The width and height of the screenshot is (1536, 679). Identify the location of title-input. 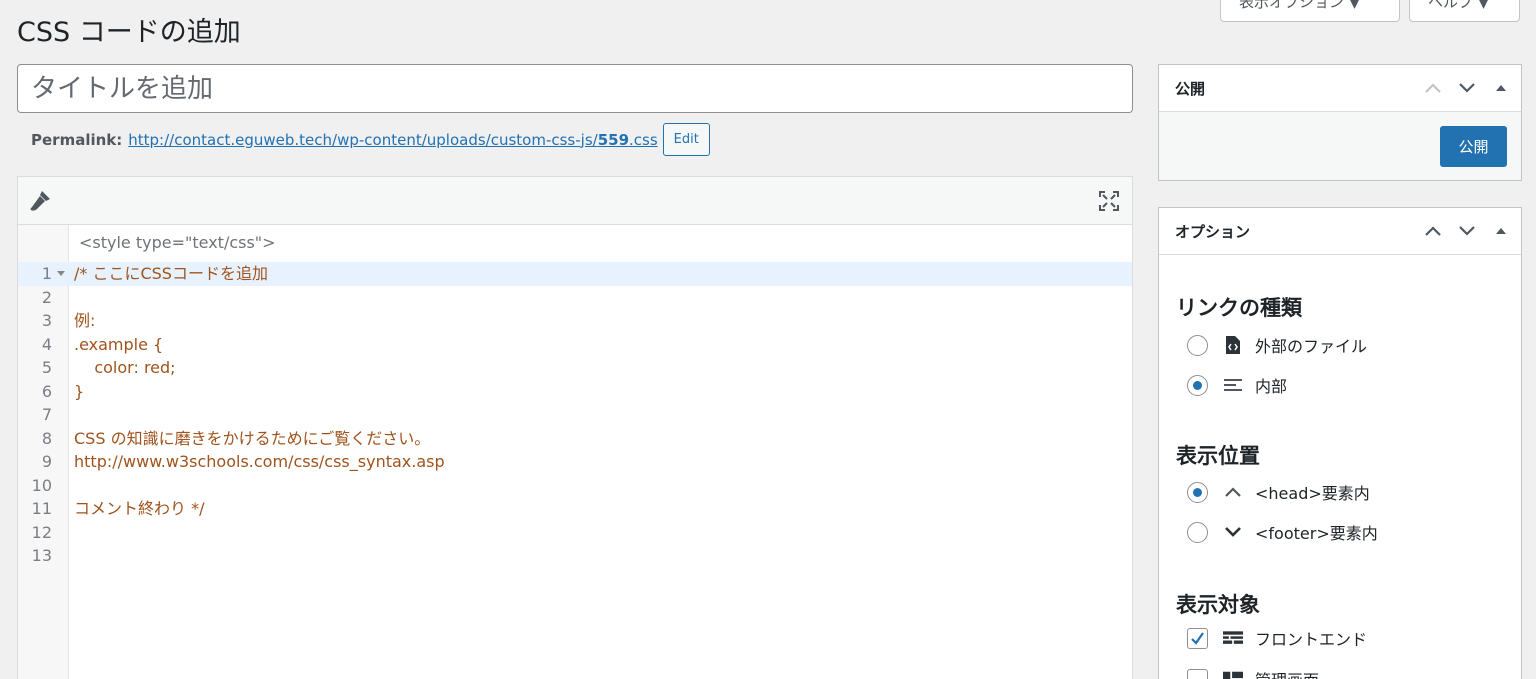
(575, 88).